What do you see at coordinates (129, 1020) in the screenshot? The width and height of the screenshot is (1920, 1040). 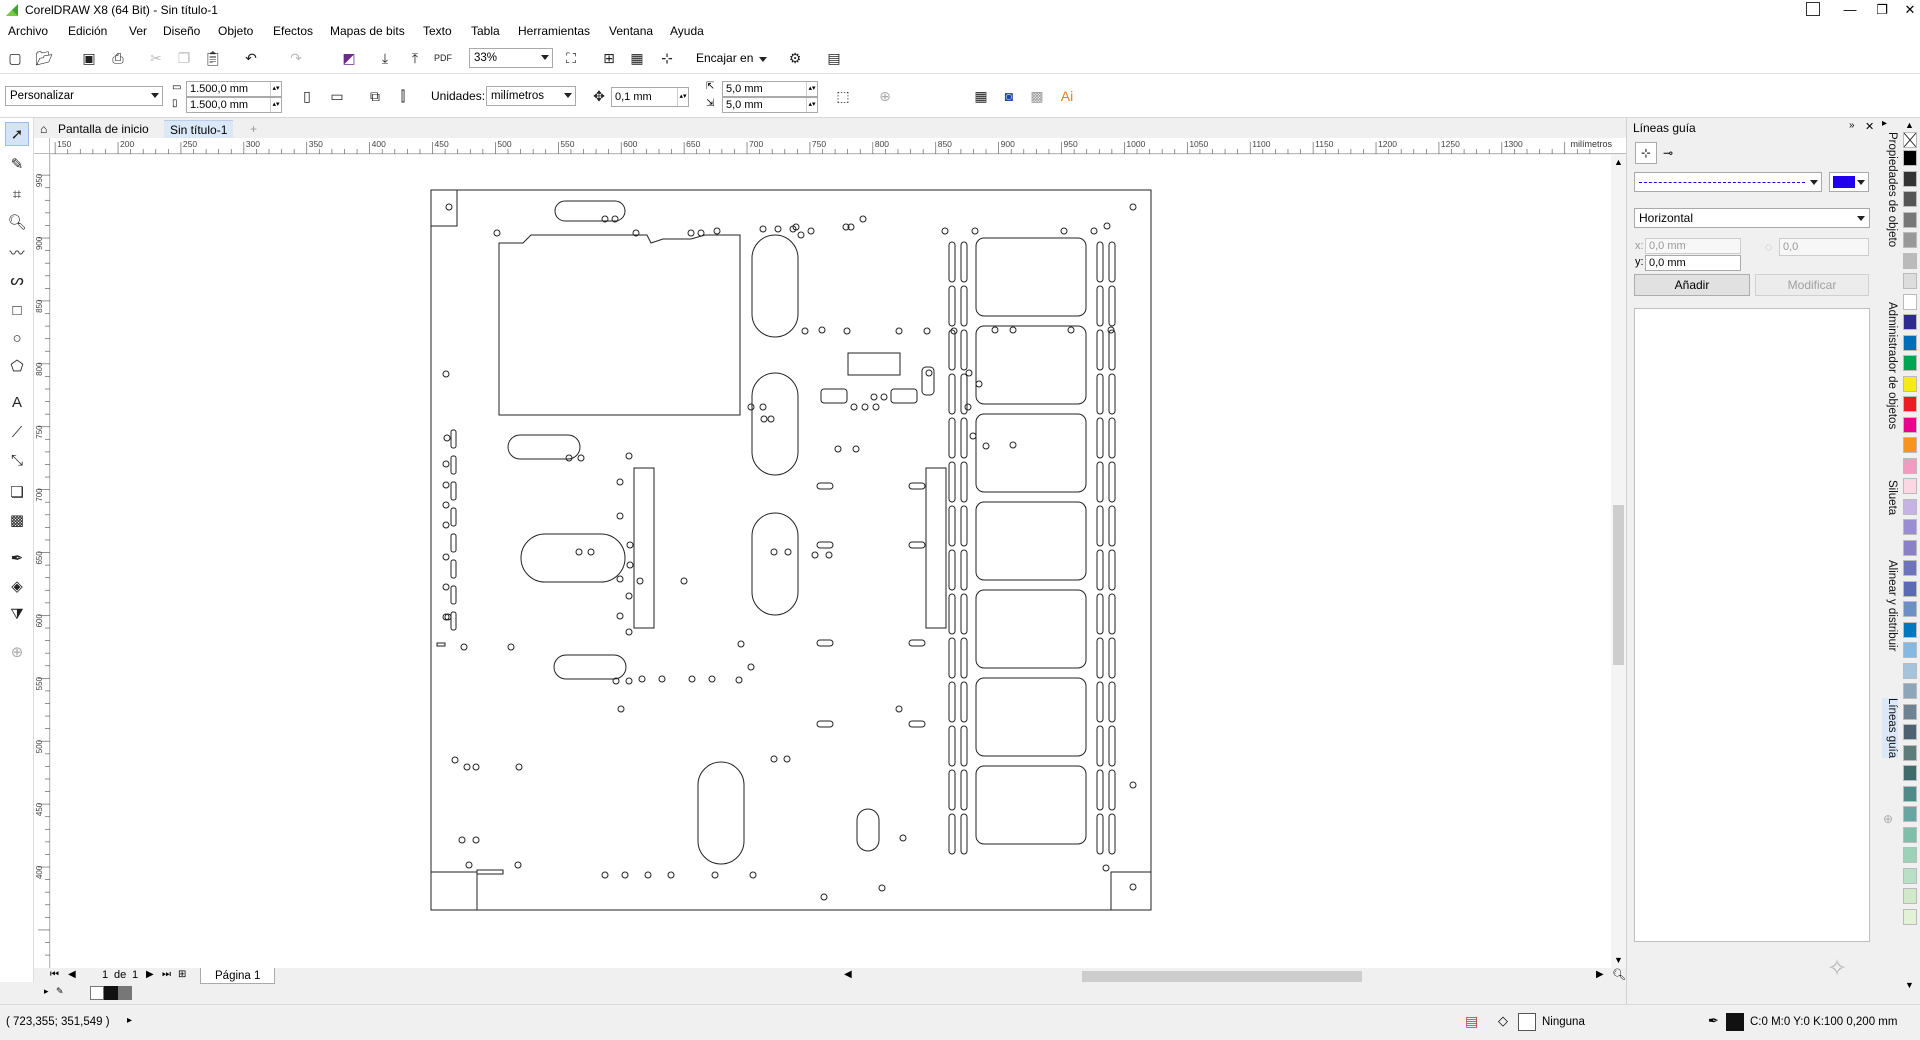 I see `status-expand-icon: ▸` at bounding box center [129, 1020].